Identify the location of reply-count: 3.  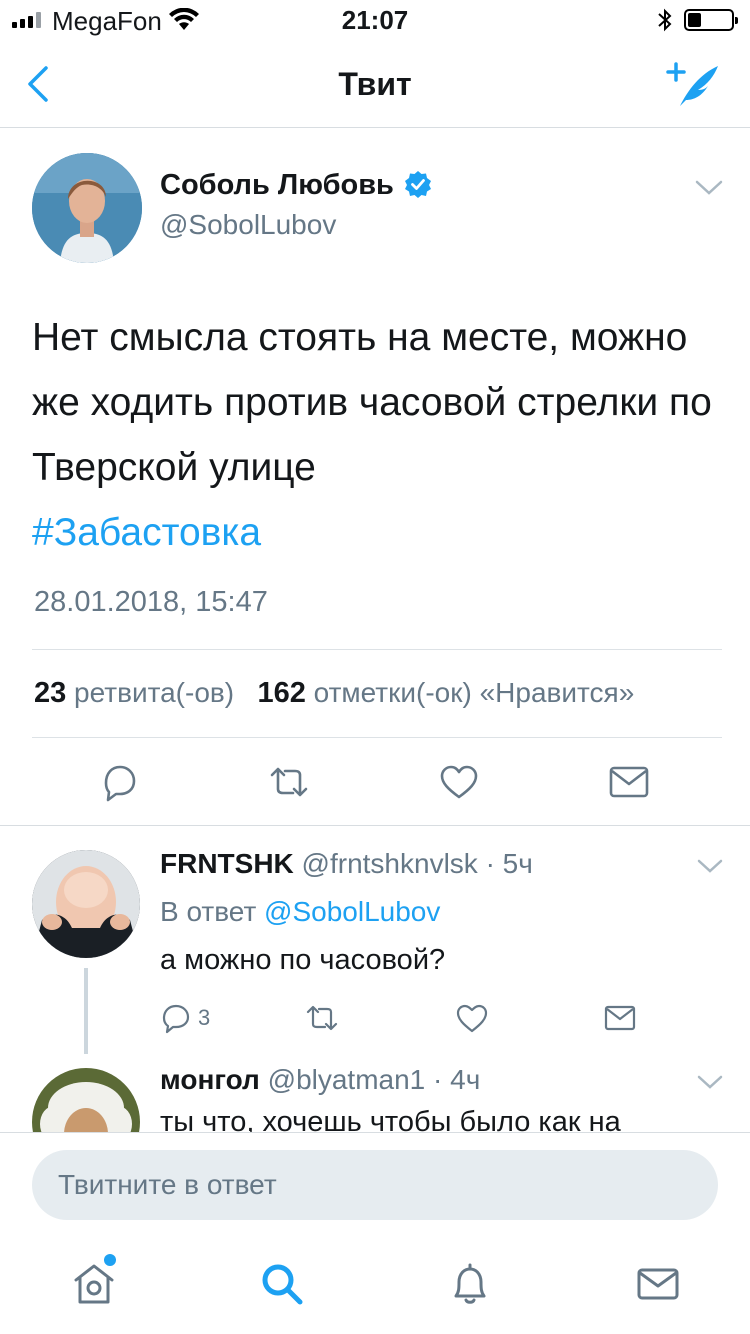
(204, 1017).